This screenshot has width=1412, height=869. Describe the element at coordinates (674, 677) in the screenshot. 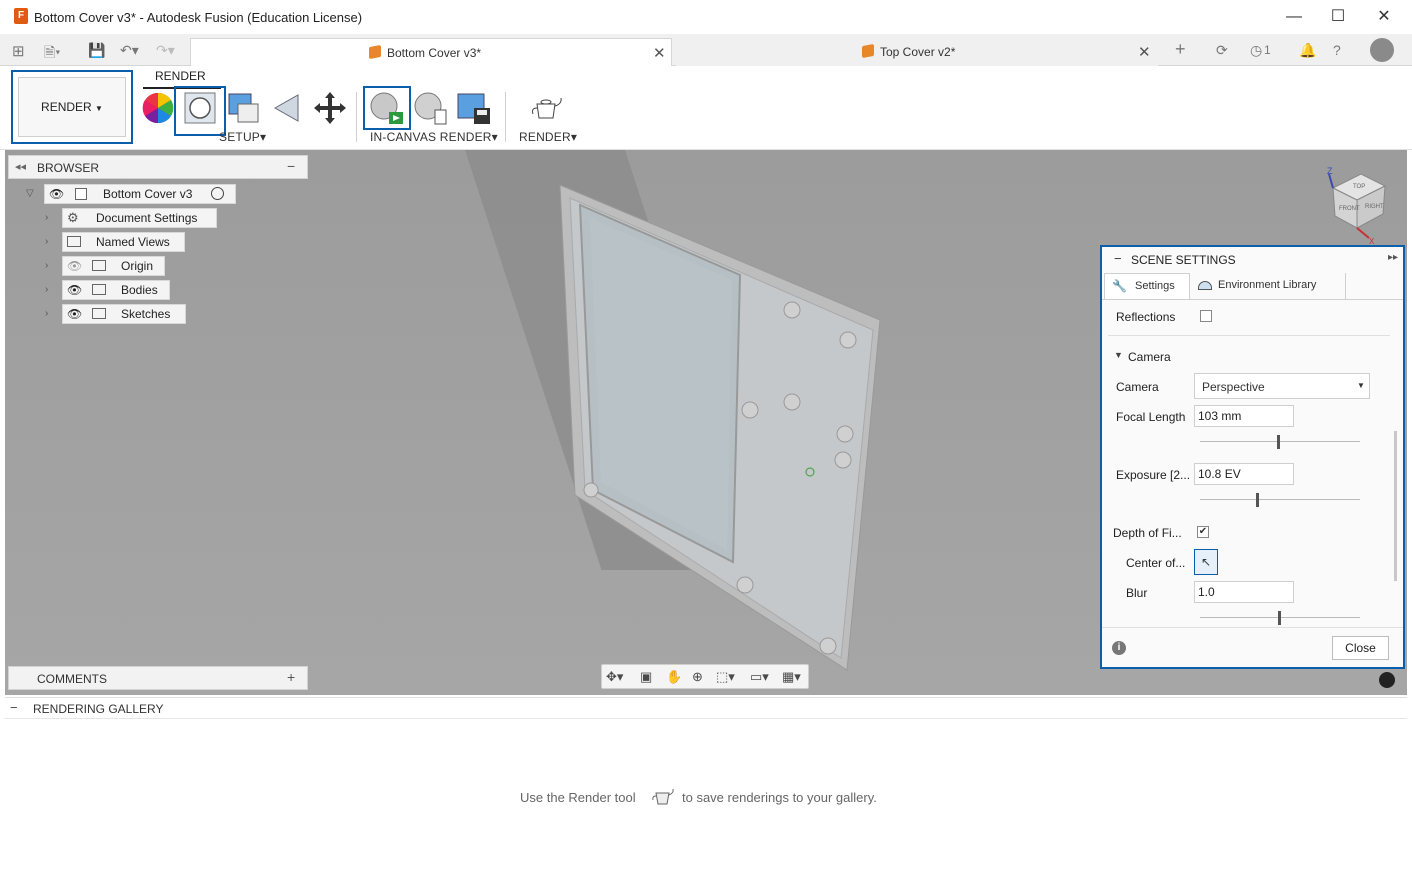

I see `pan-hand-icon: ✋` at that location.